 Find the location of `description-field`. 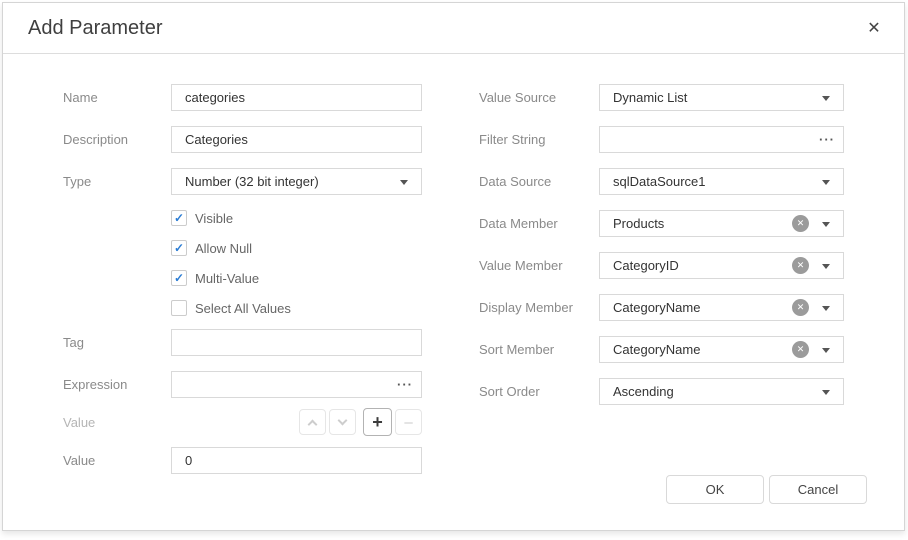

description-field is located at coordinates (296, 139).